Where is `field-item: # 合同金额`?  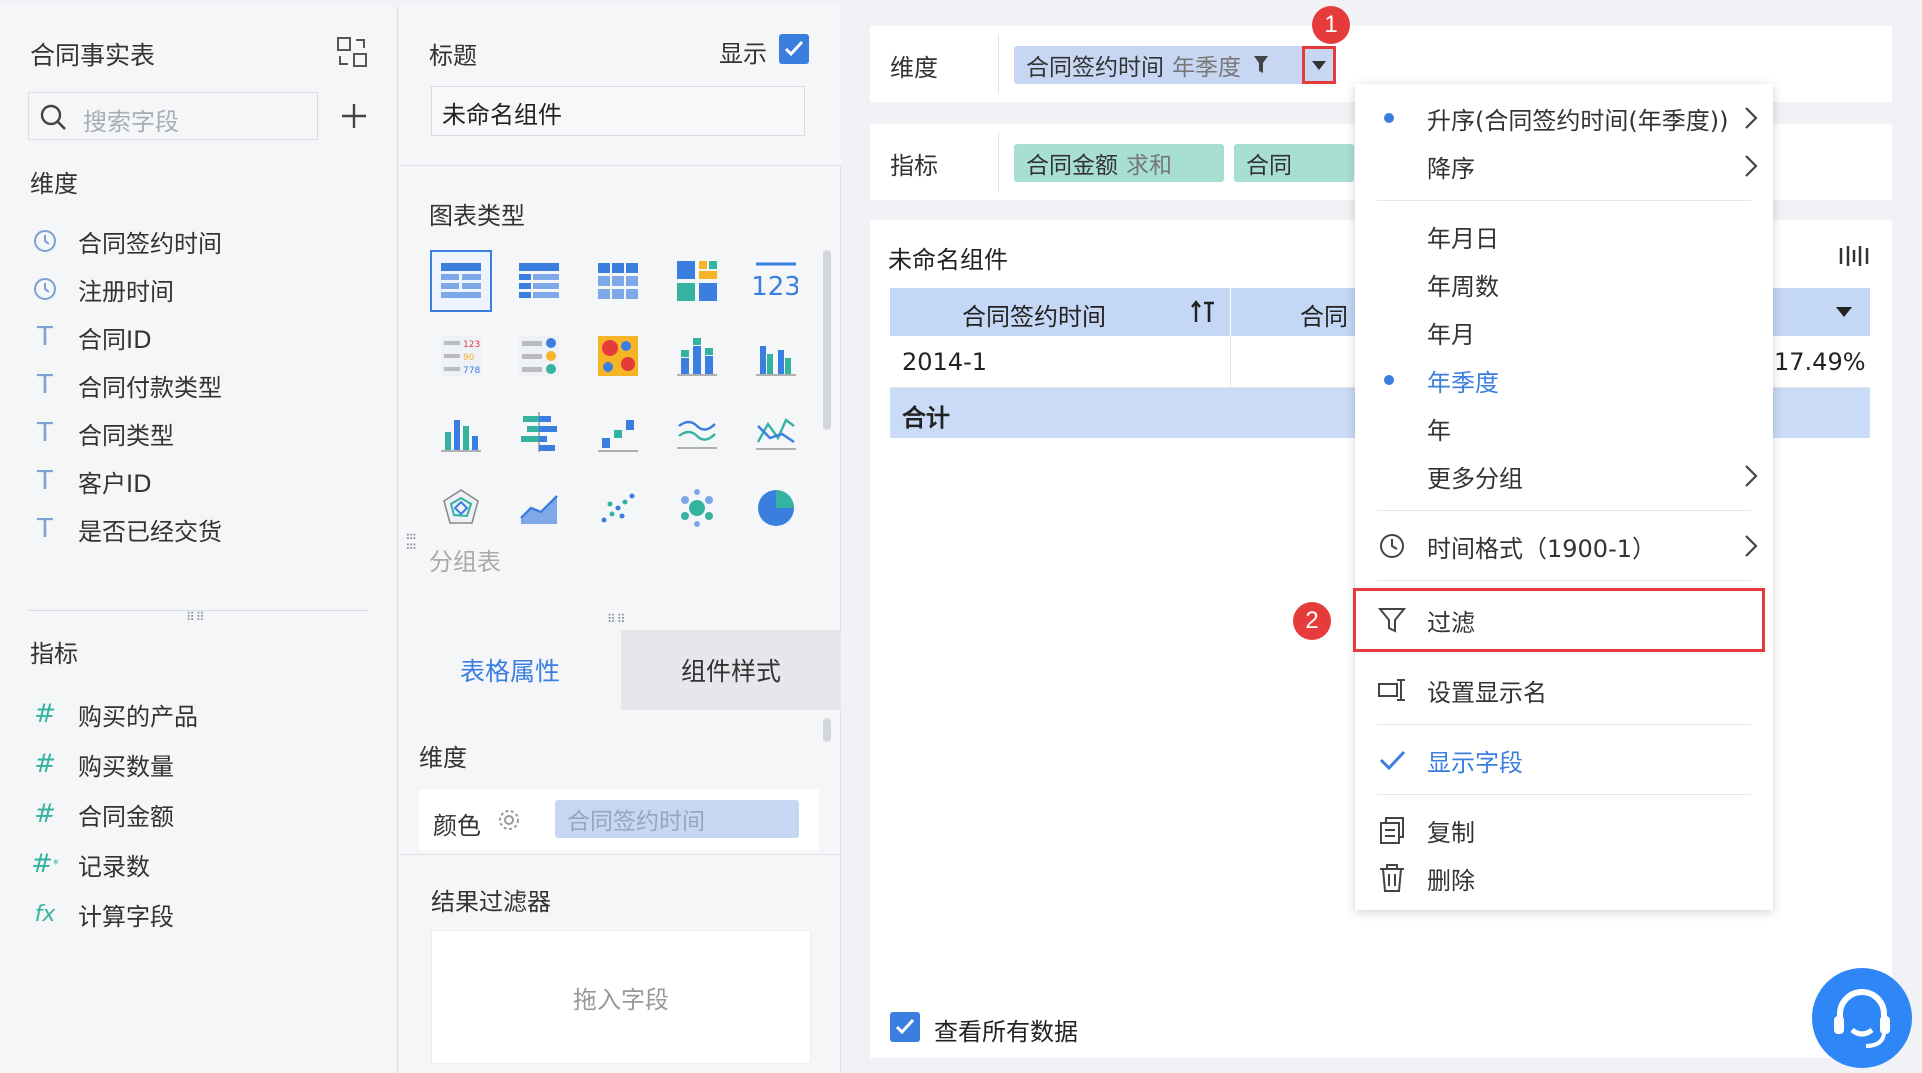
field-item: # 合同金额 is located at coordinates (102, 814).